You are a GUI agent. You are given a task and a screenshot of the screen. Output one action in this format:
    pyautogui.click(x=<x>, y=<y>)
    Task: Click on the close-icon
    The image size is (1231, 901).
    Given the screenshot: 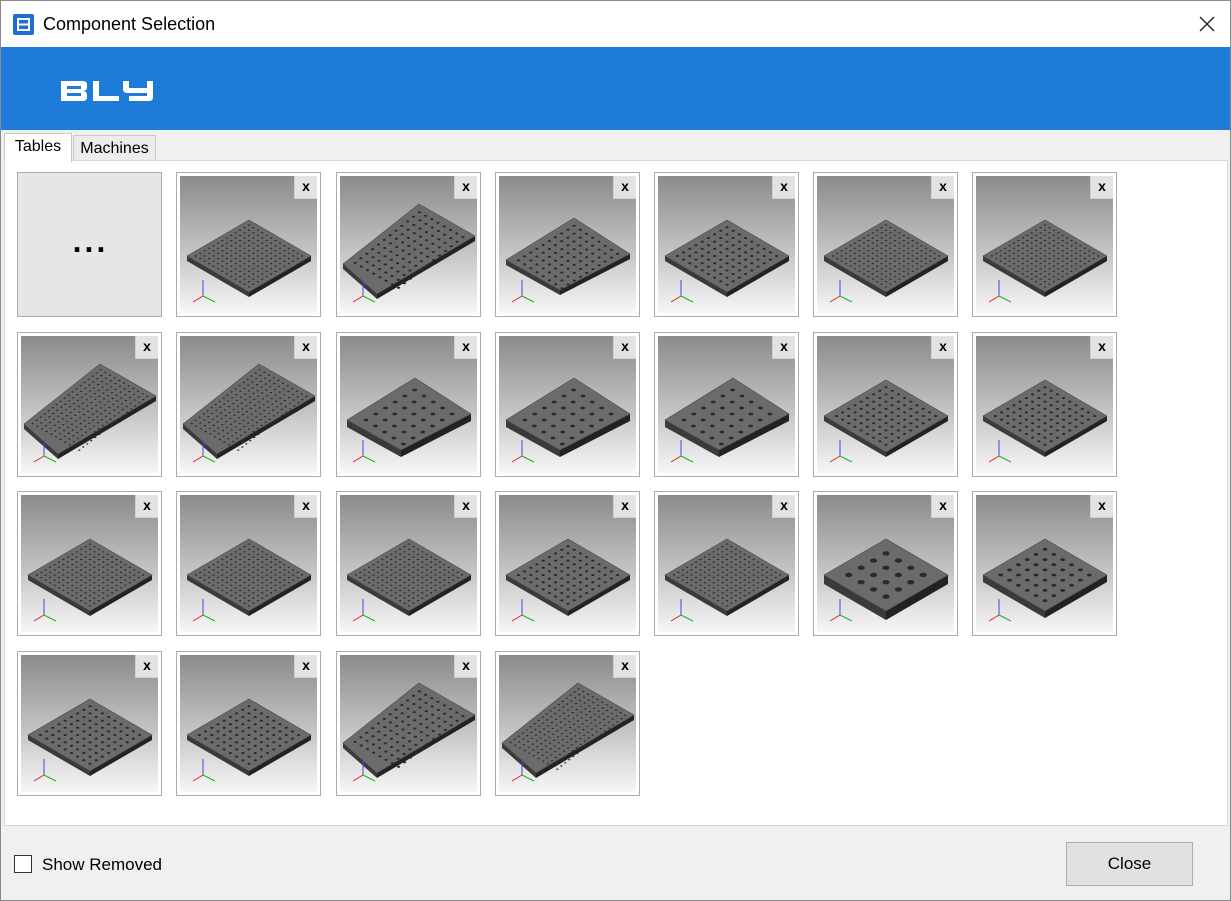 What is the action you would take?
    pyautogui.click(x=1207, y=24)
    